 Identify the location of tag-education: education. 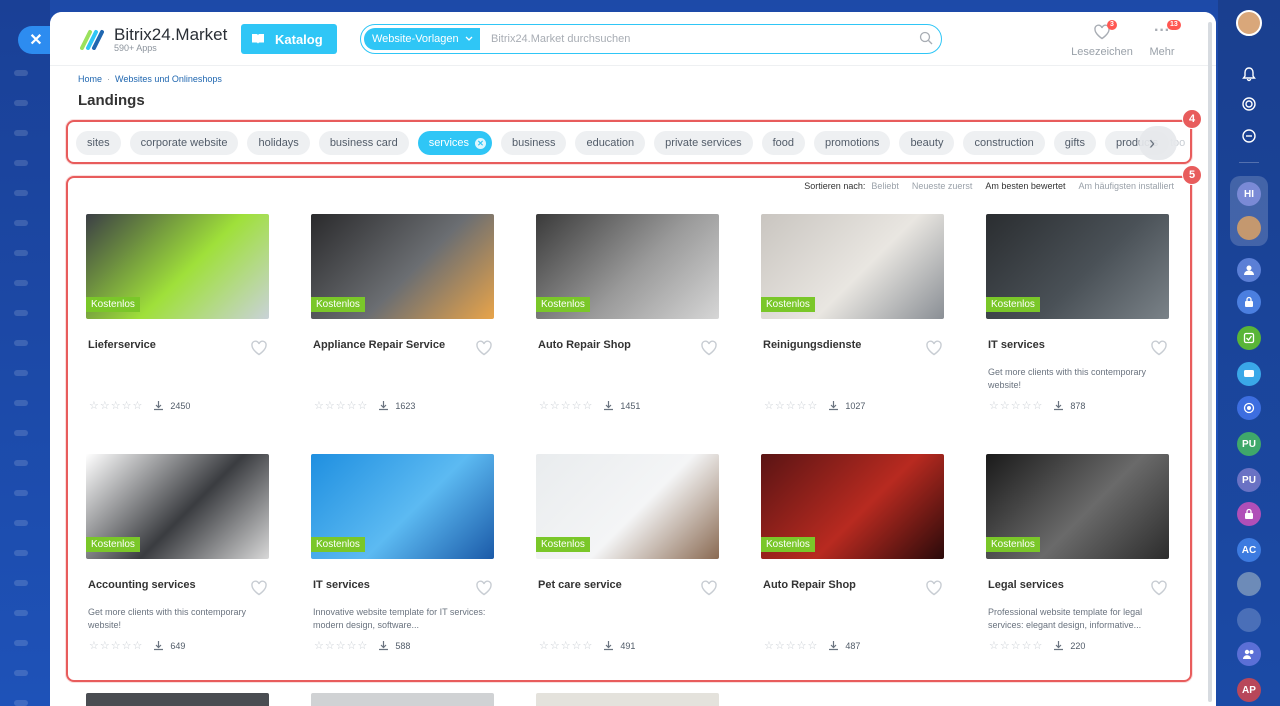
(610, 143).